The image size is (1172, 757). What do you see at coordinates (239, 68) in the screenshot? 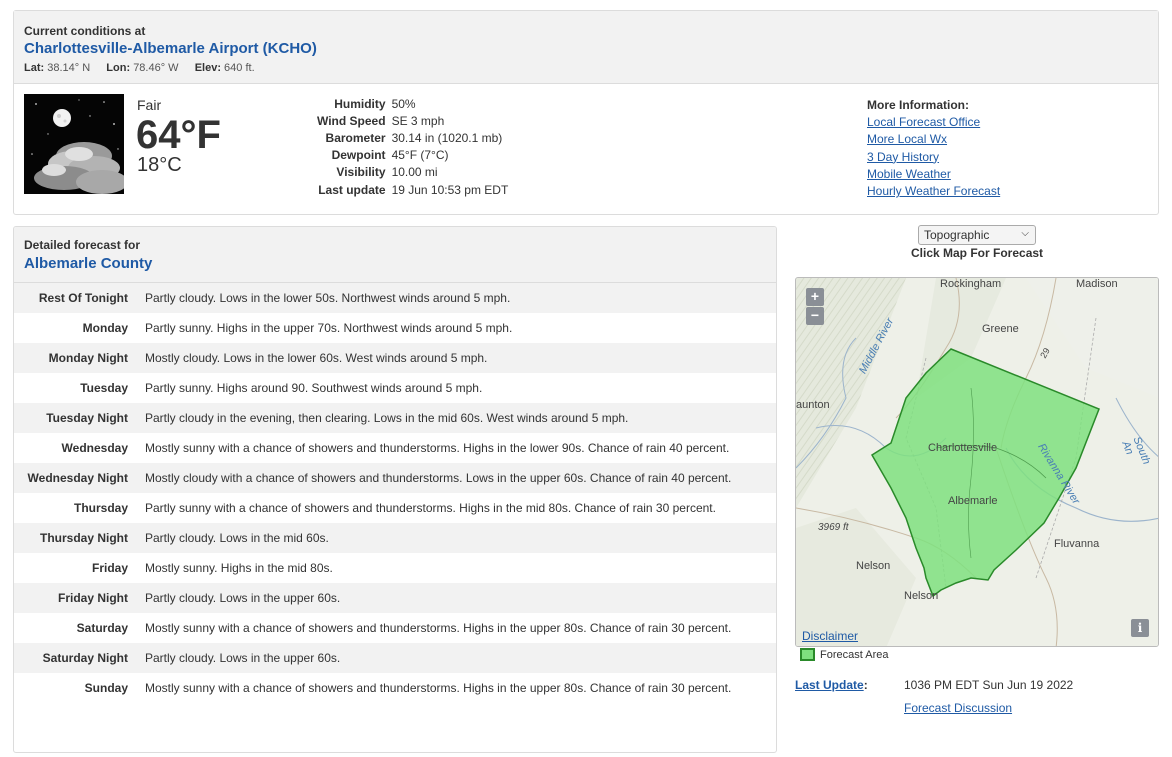
I see `elev-value: 640 ft.` at bounding box center [239, 68].